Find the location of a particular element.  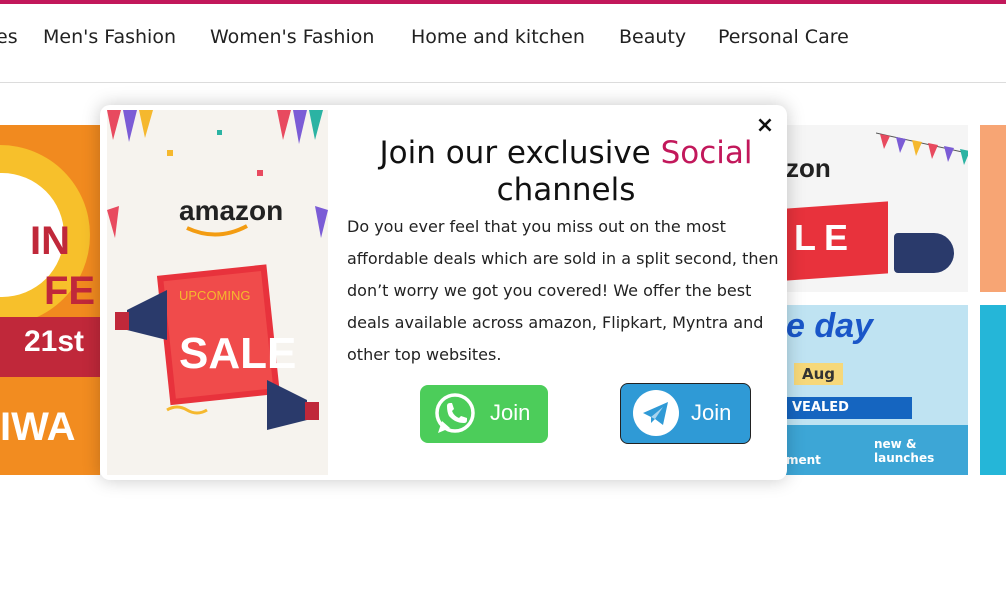

amazon-logo-text: zon is located at coordinates (808, 168).